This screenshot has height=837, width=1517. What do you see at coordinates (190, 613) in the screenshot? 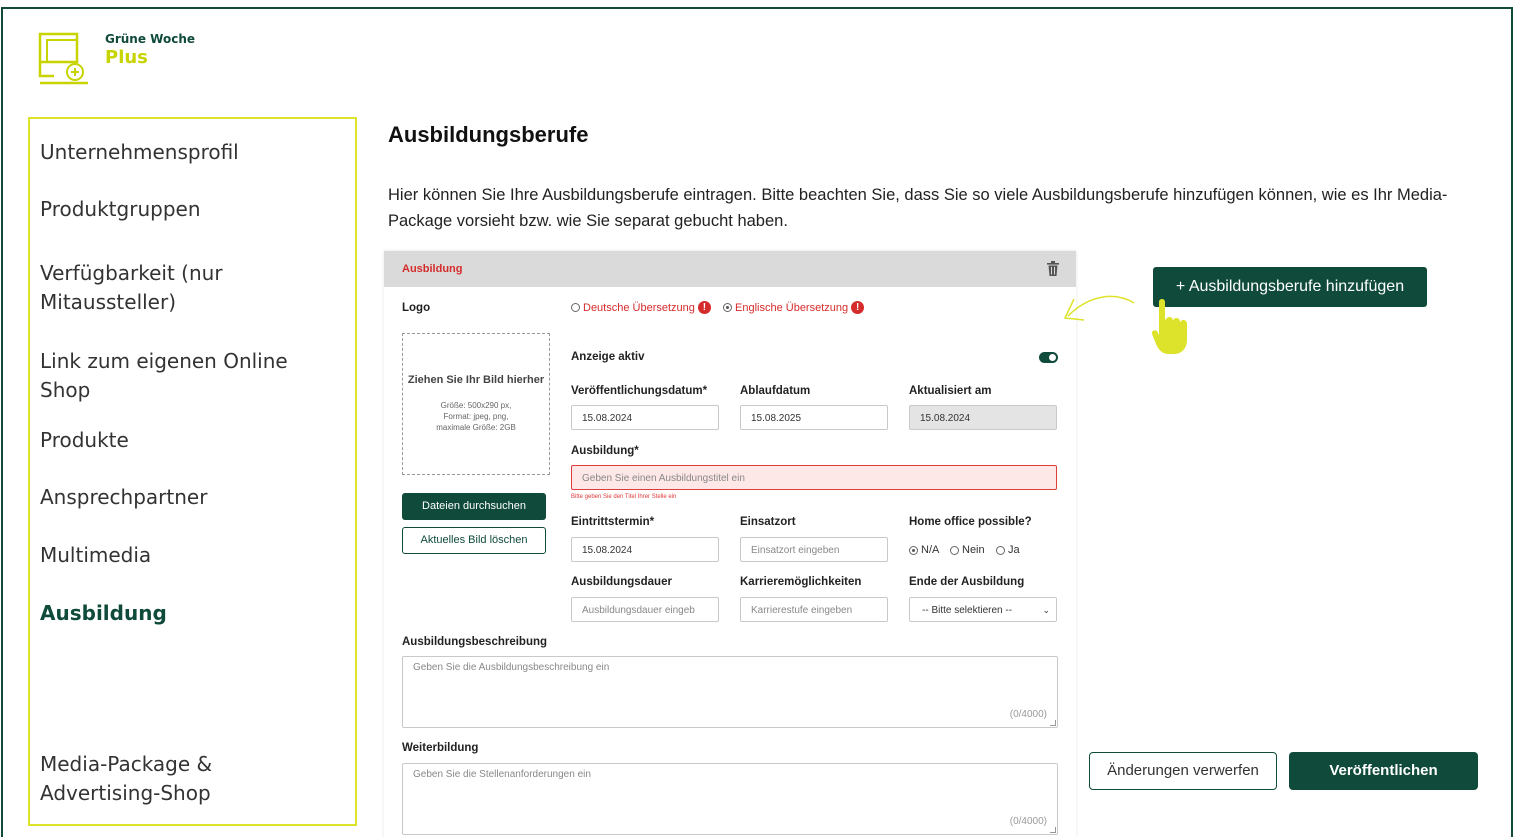
I see `sidebar-item-ausbildung: Ausbildung` at bounding box center [190, 613].